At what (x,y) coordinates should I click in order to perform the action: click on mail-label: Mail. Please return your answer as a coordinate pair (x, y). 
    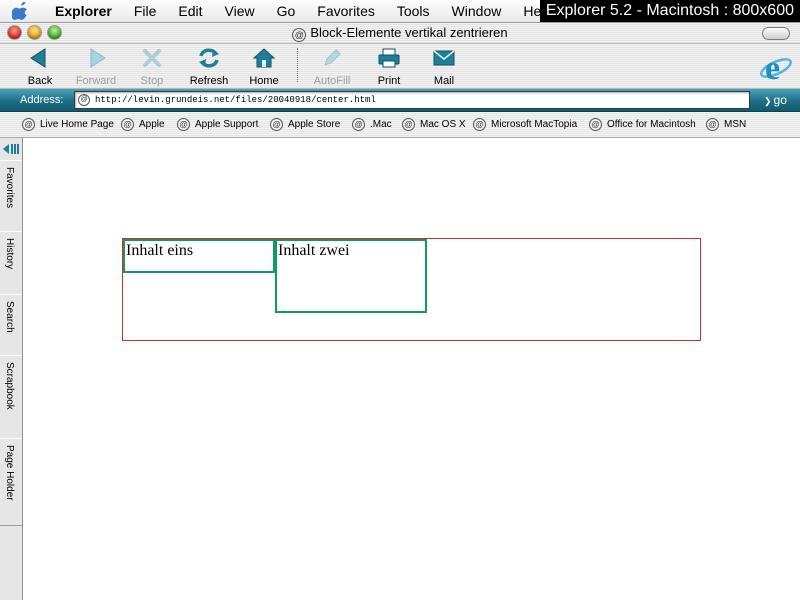
    Looking at the image, I should click on (444, 81).